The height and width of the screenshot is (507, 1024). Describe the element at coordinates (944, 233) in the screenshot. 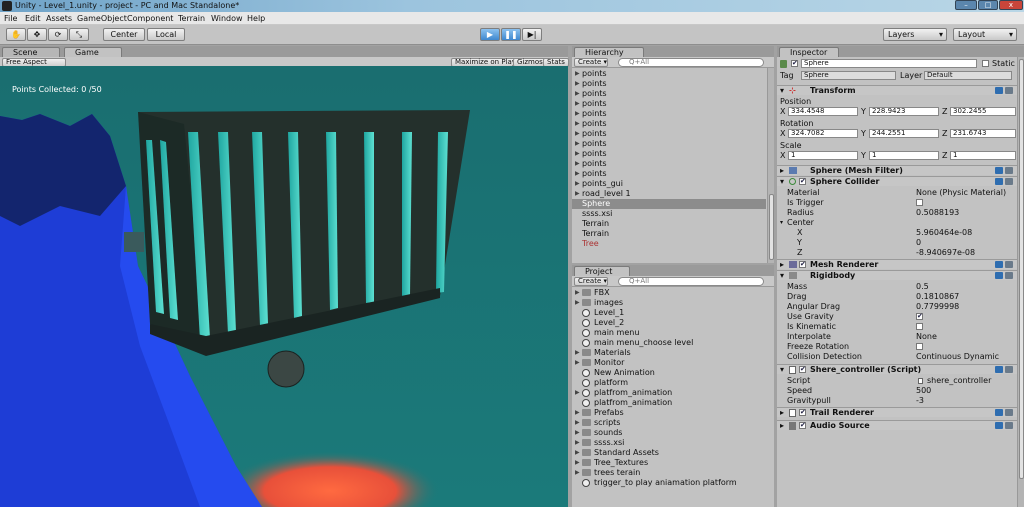

I see `center-x-value: 5.960464e-08` at that location.